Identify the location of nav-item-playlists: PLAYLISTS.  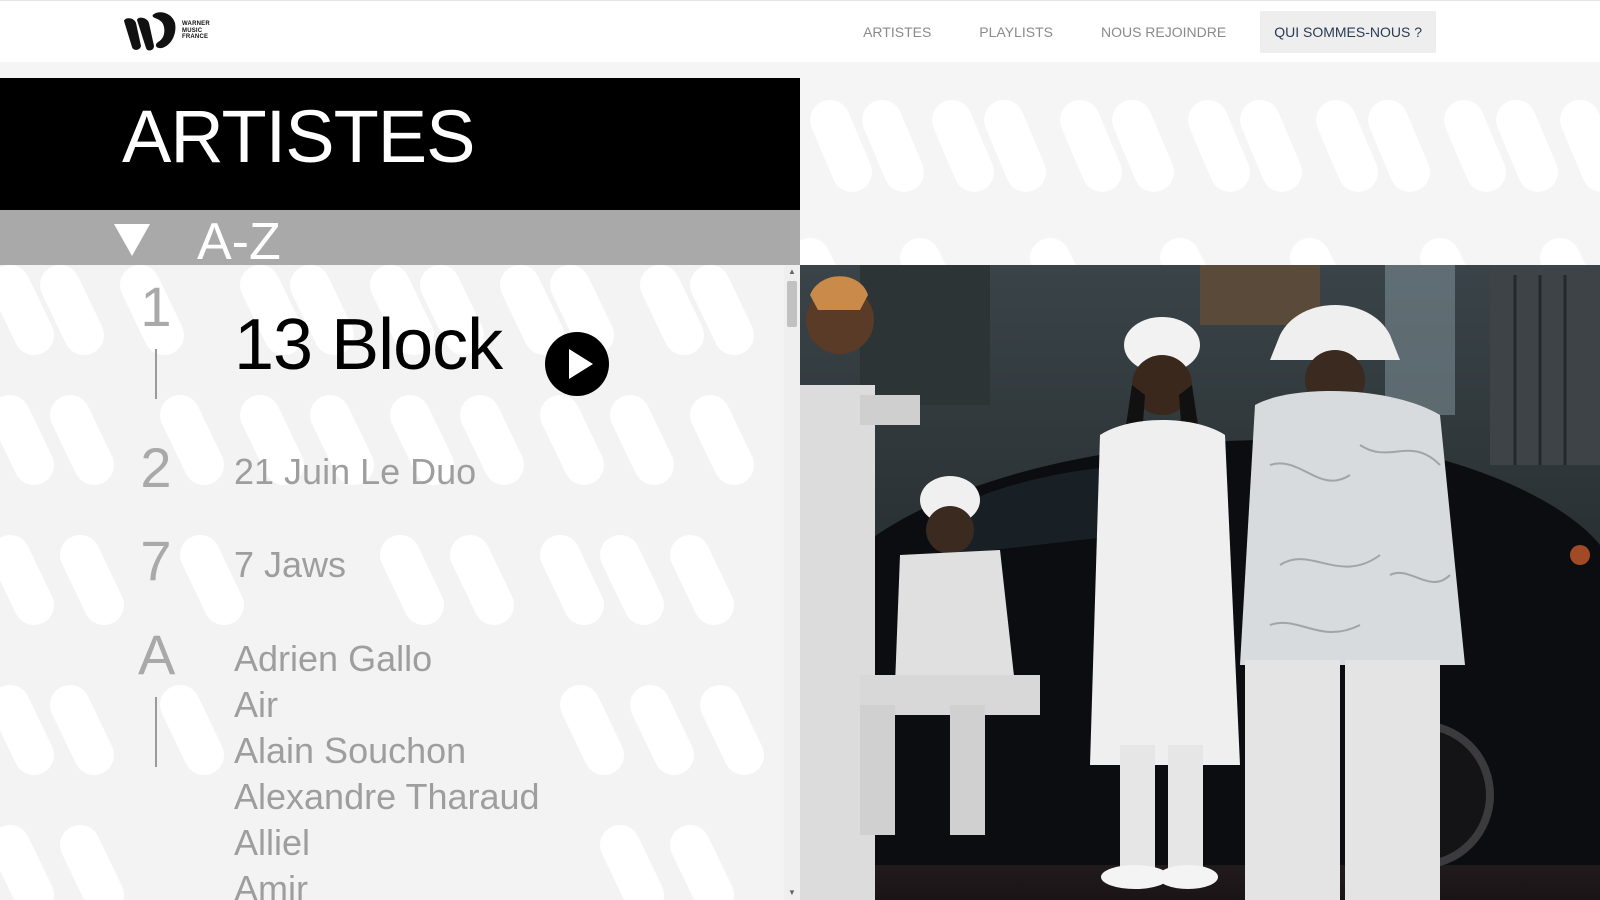
(1016, 32).